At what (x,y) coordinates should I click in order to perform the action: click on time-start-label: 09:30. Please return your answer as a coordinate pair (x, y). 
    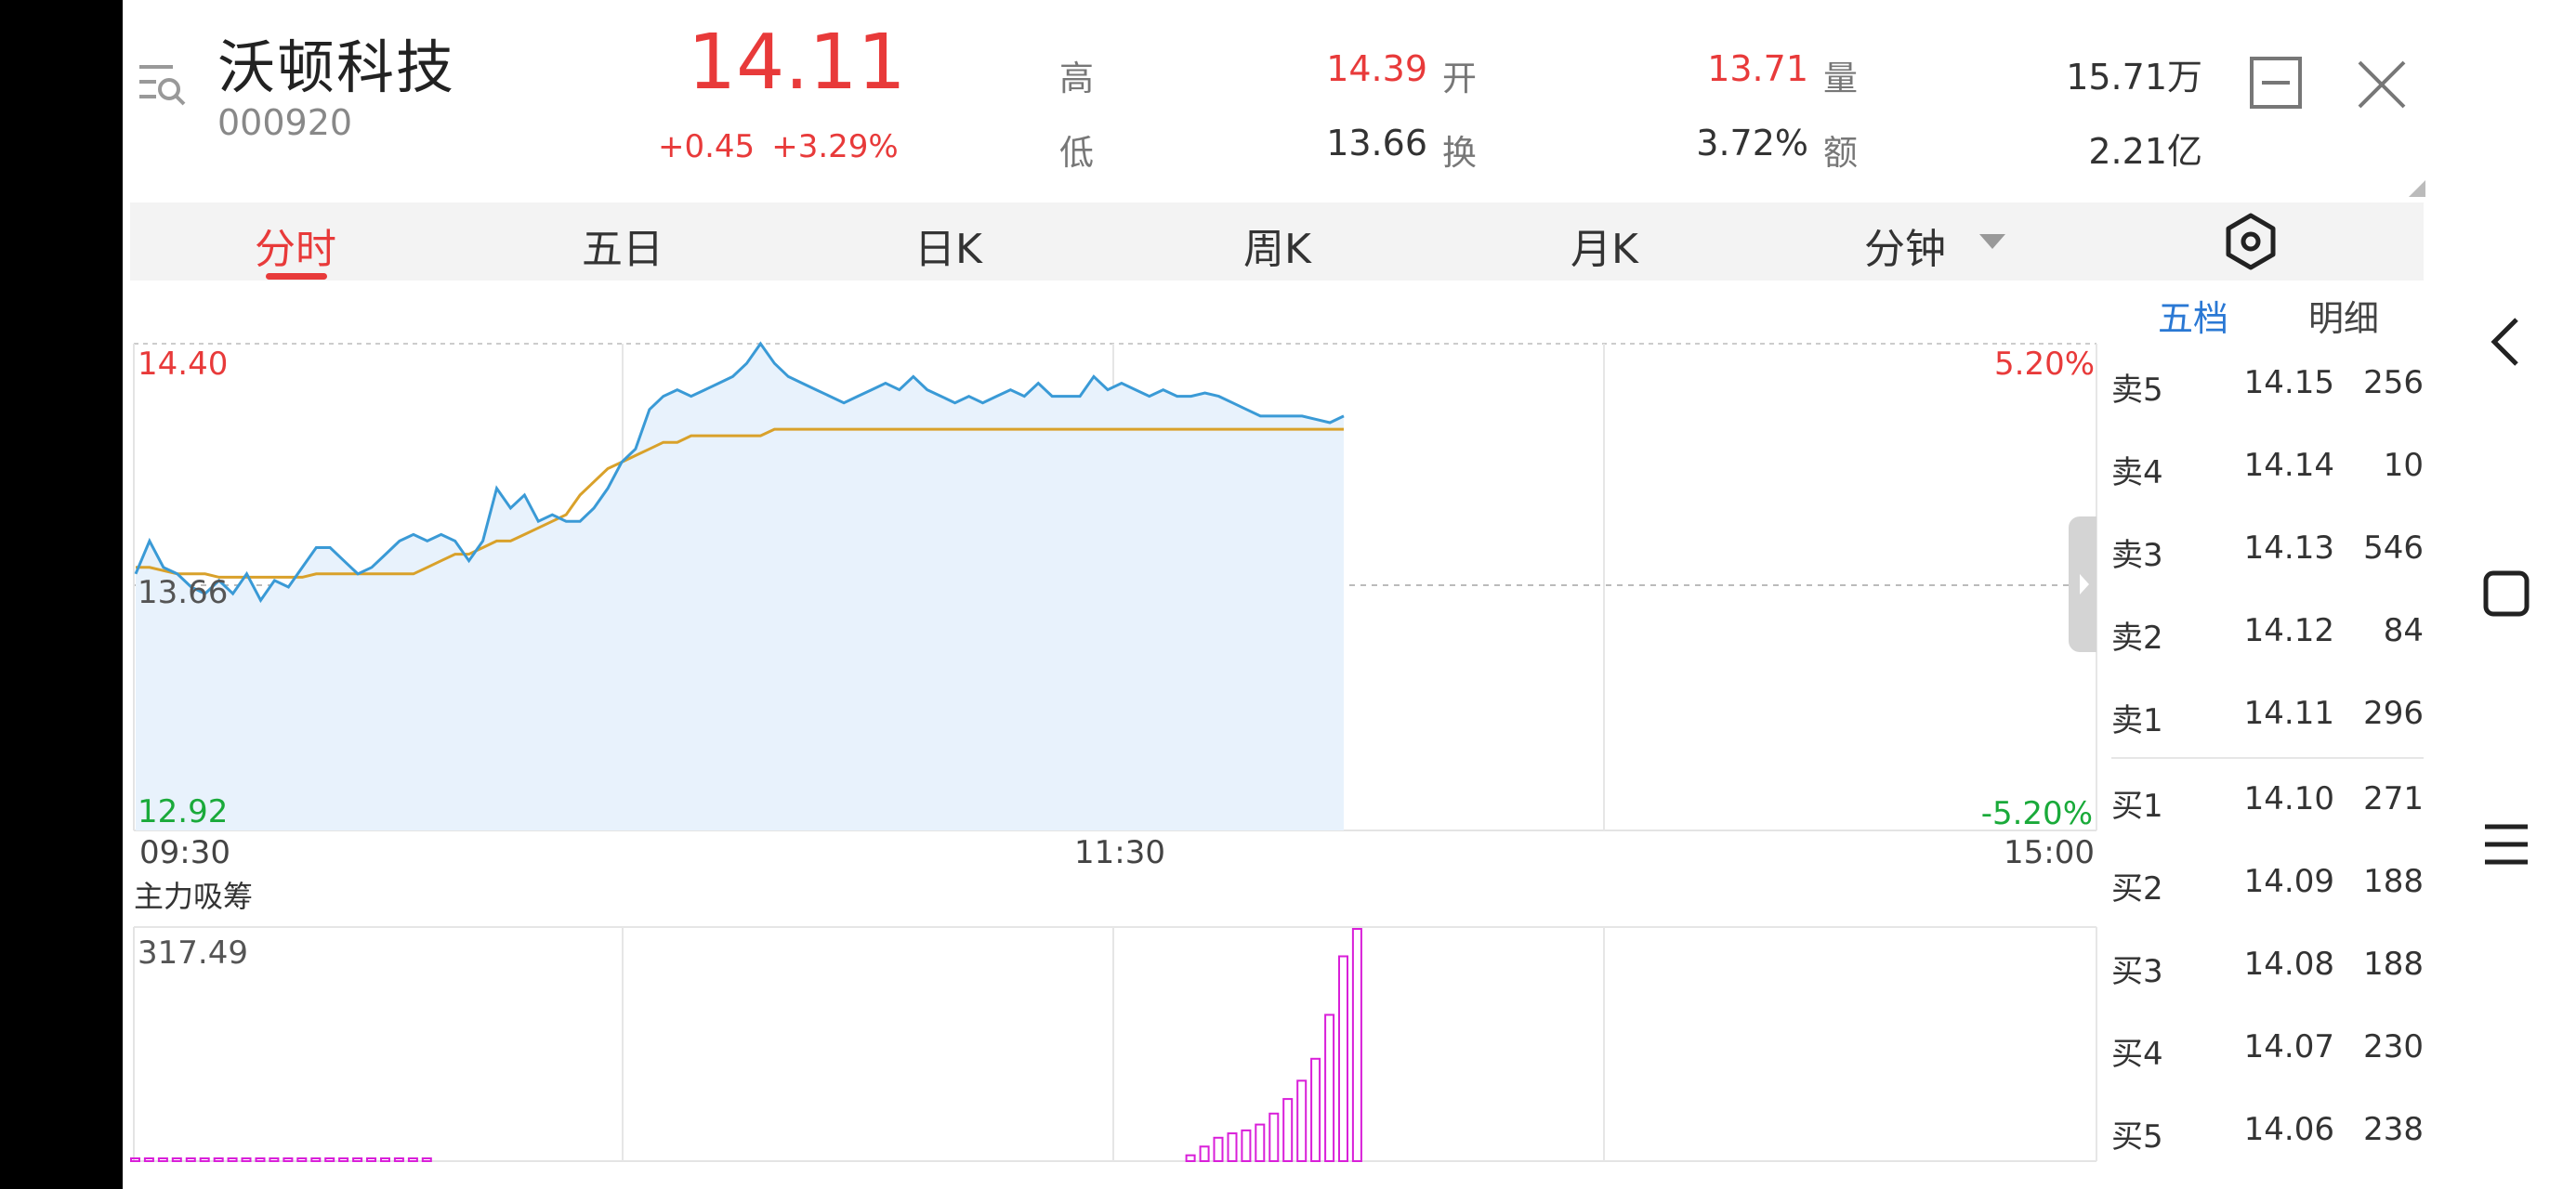
    Looking at the image, I should click on (184, 852).